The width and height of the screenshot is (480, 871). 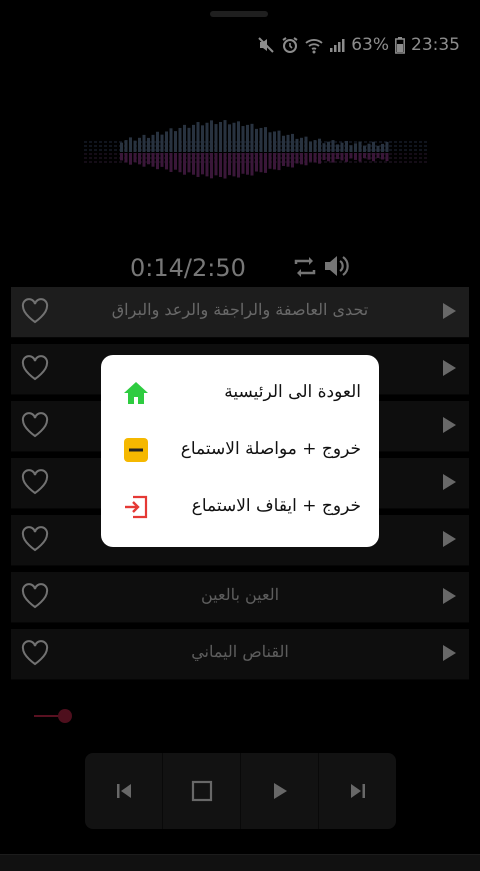 What do you see at coordinates (270, 449) in the screenshot?
I see `dialog-item-label: خروج + مواصلة الاستماع` at bounding box center [270, 449].